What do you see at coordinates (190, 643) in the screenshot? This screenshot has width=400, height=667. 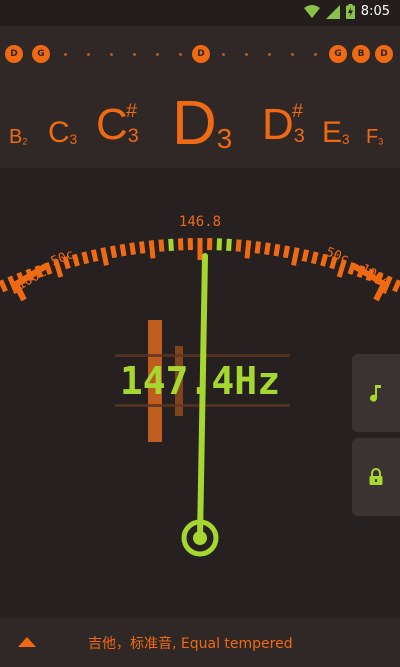 I see `preset-label: 吉他，标准音, Equal tempered` at bounding box center [190, 643].